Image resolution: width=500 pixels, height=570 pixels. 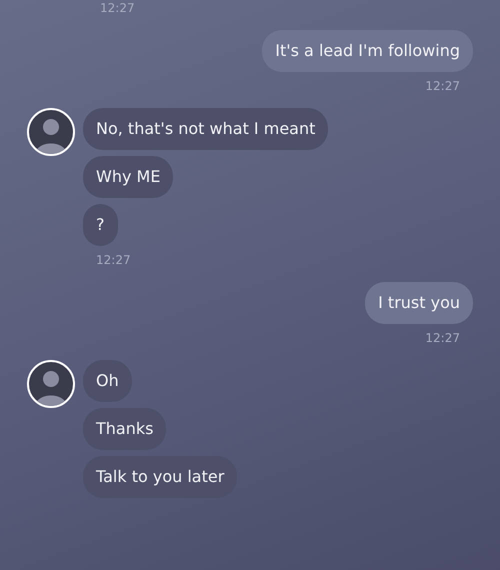 I want to click on message-bubble: No, that's not what I meant, so click(x=205, y=129).